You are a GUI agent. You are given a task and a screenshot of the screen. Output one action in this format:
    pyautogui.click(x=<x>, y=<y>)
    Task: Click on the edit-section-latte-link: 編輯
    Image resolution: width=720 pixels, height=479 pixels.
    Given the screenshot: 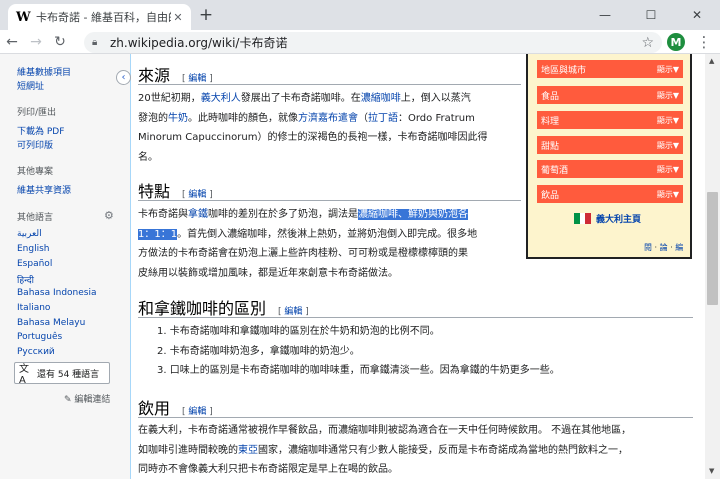 What is the action you would take?
    pyautogui.click(x=293, y=312)
    